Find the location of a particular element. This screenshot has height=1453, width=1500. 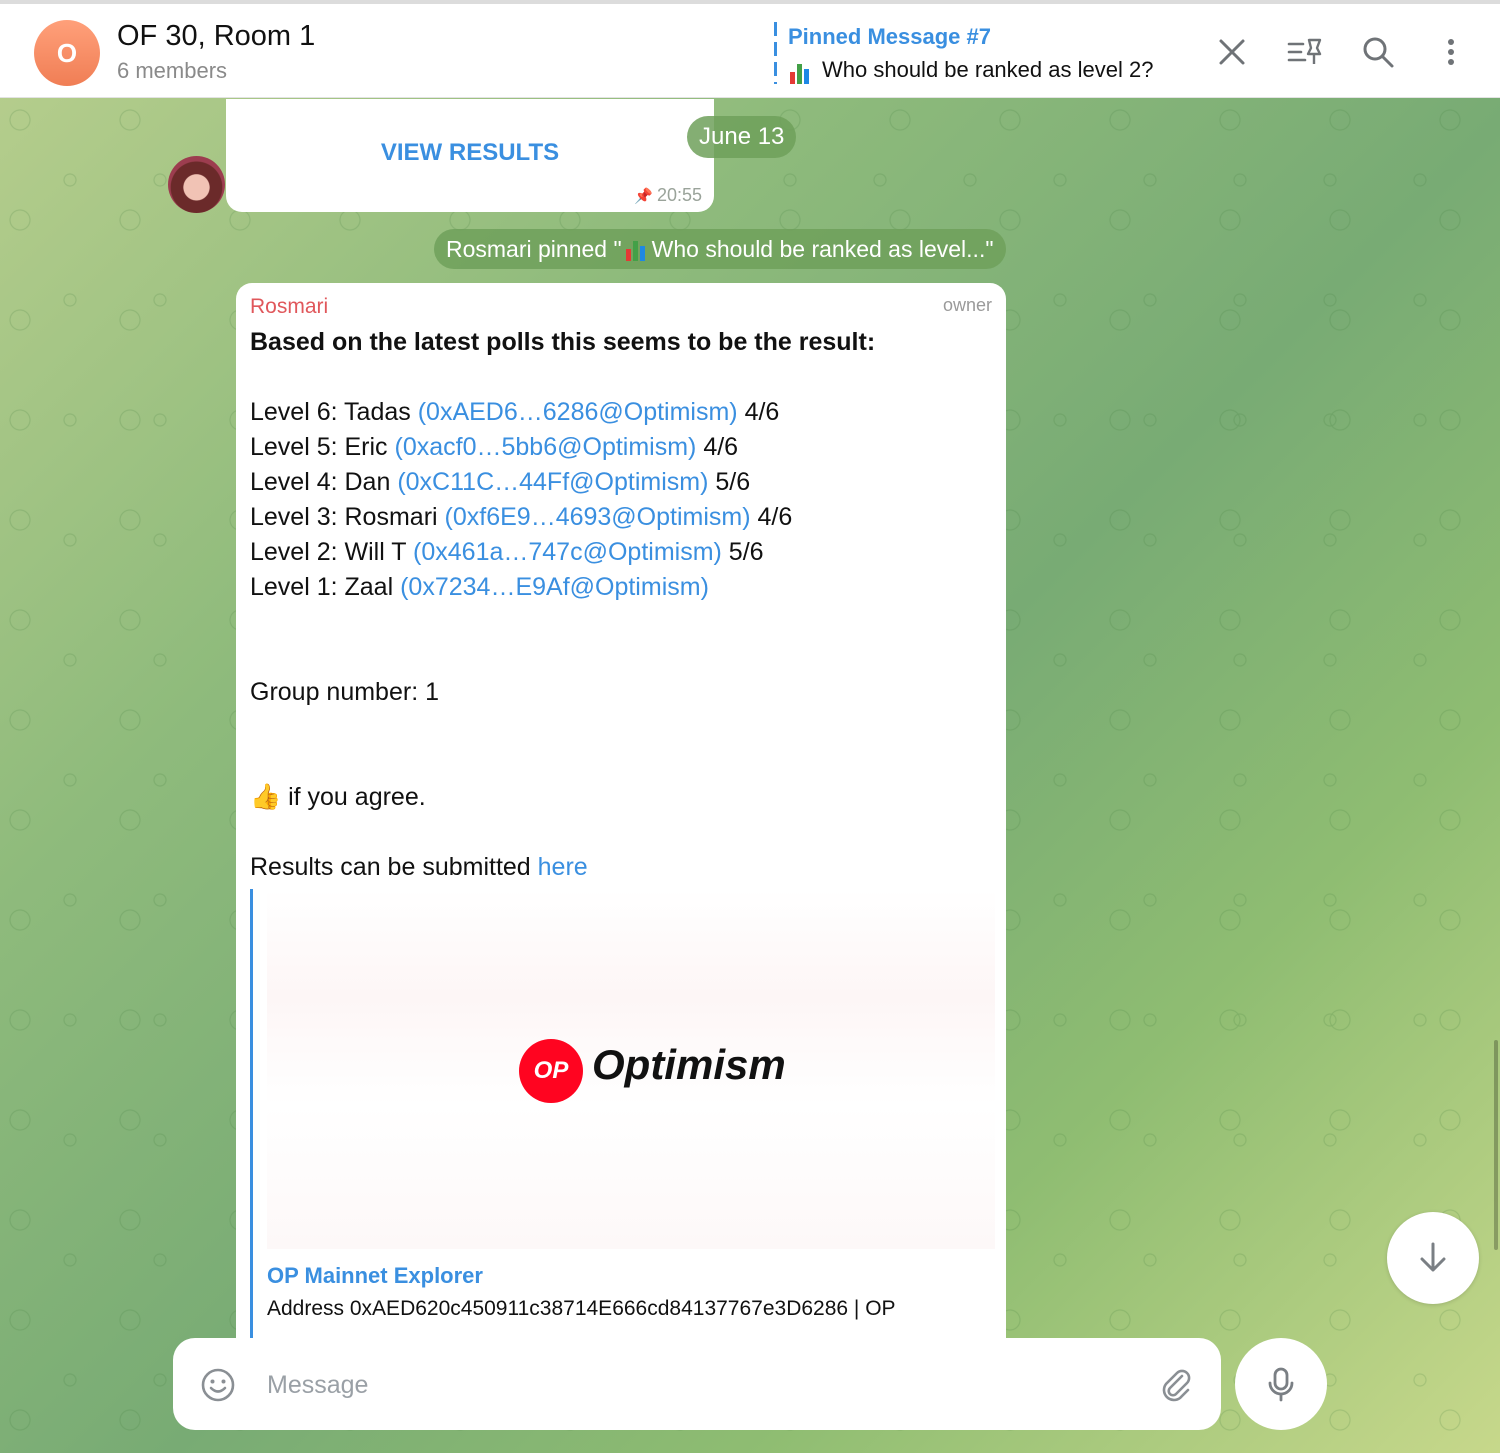

thumbs-up-icon: 👍 is located at coordinates (266, 797).